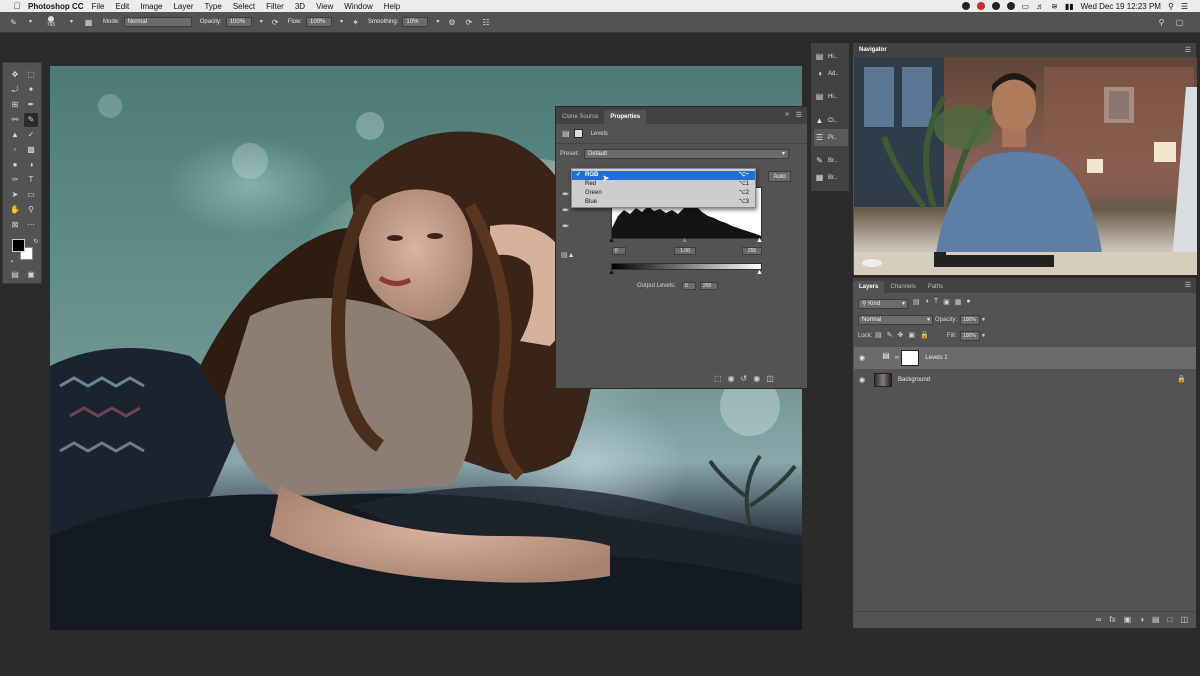 The image size is (1200, 676). I want to click on black-point-eyedropper-icon: ✒, so click(566, 194).